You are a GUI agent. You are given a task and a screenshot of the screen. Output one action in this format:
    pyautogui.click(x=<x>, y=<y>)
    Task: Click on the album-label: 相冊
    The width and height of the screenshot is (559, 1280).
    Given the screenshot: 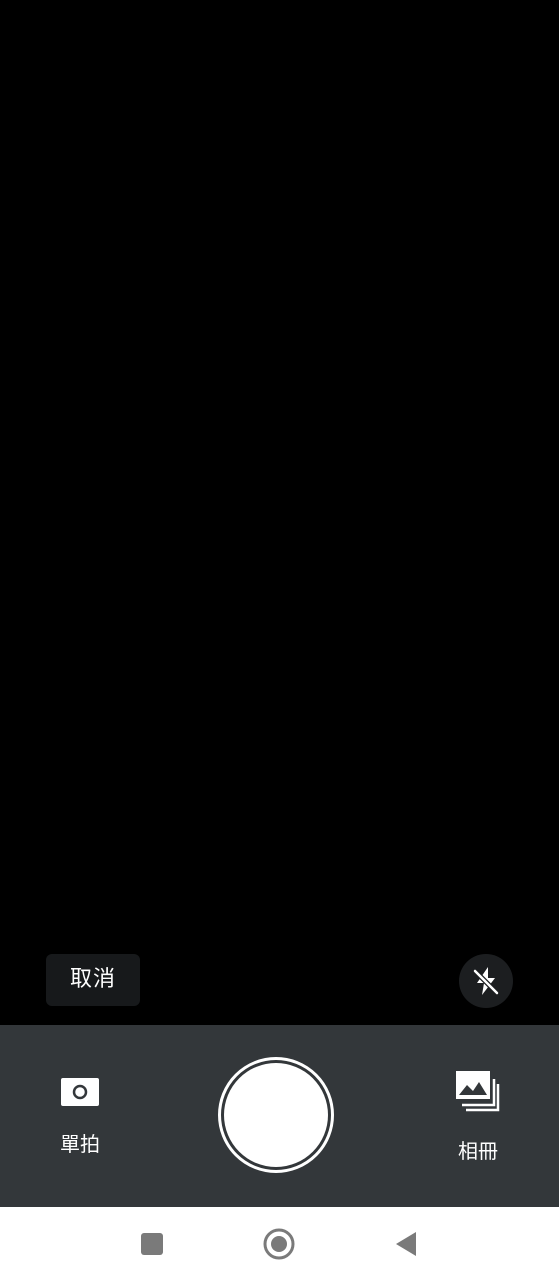 What is the action you would take?
    pyautogui.click(x=478, y=1149)
    